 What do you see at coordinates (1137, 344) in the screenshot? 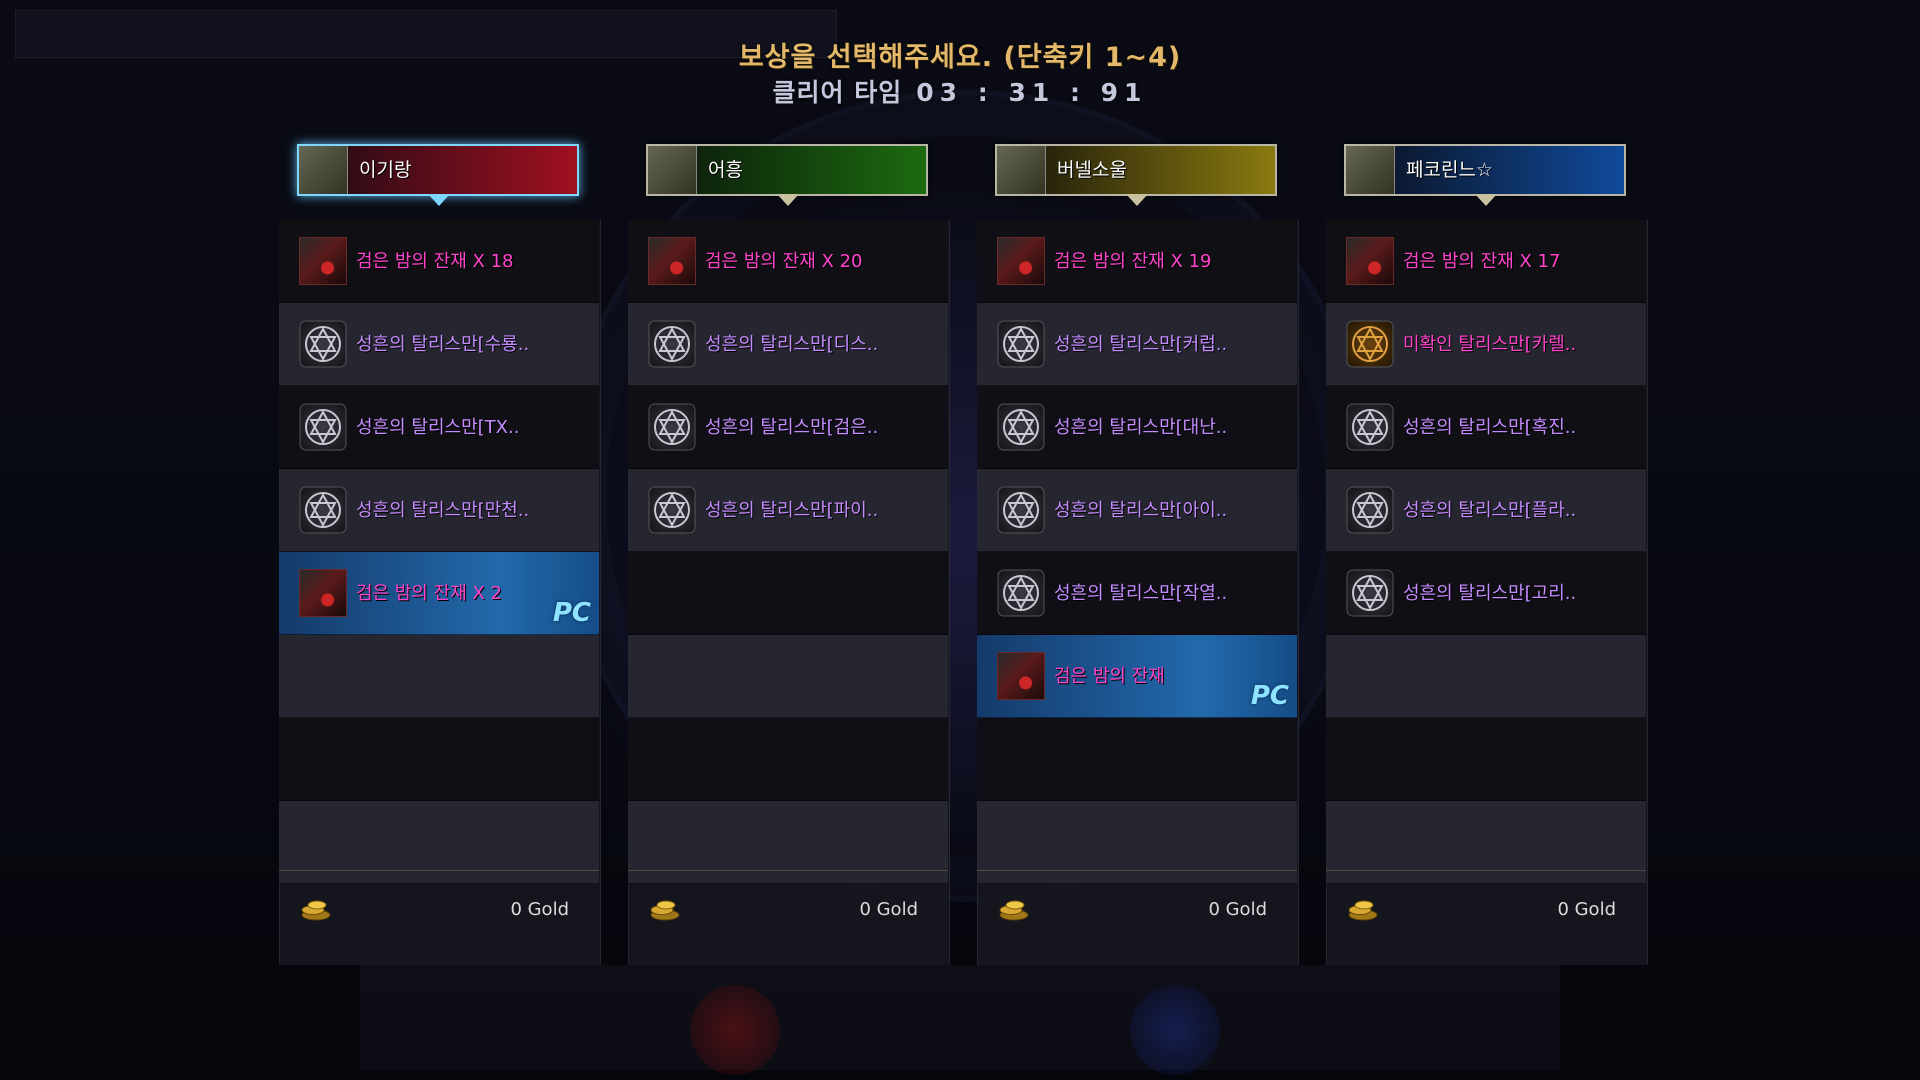
I see `reward-item: 성흔의 탈리스만[커럽..` at bounding box center [1137, 344].